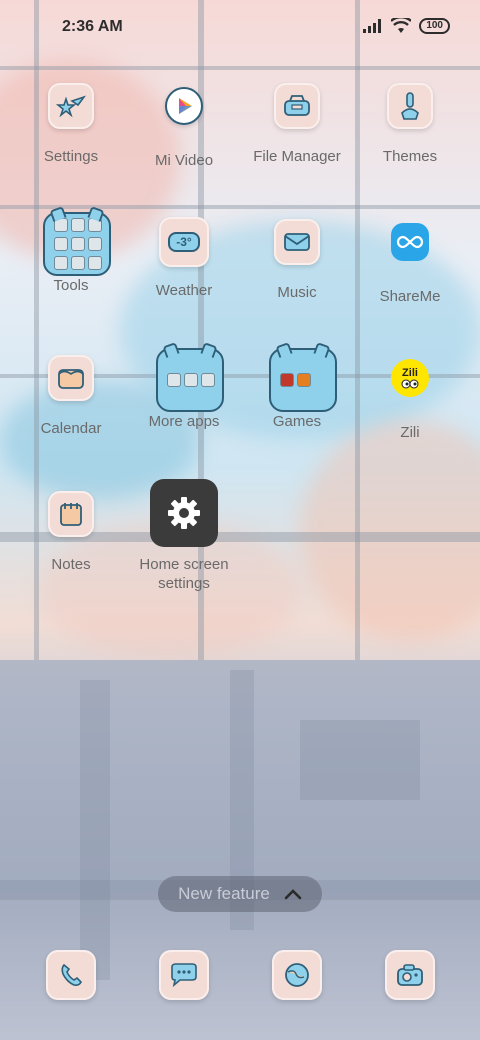 The image size is (480, 1040). Describe the element at coordinates (410, 260) in the screenshot. I see `app-shareme: ShareMe` at that location.